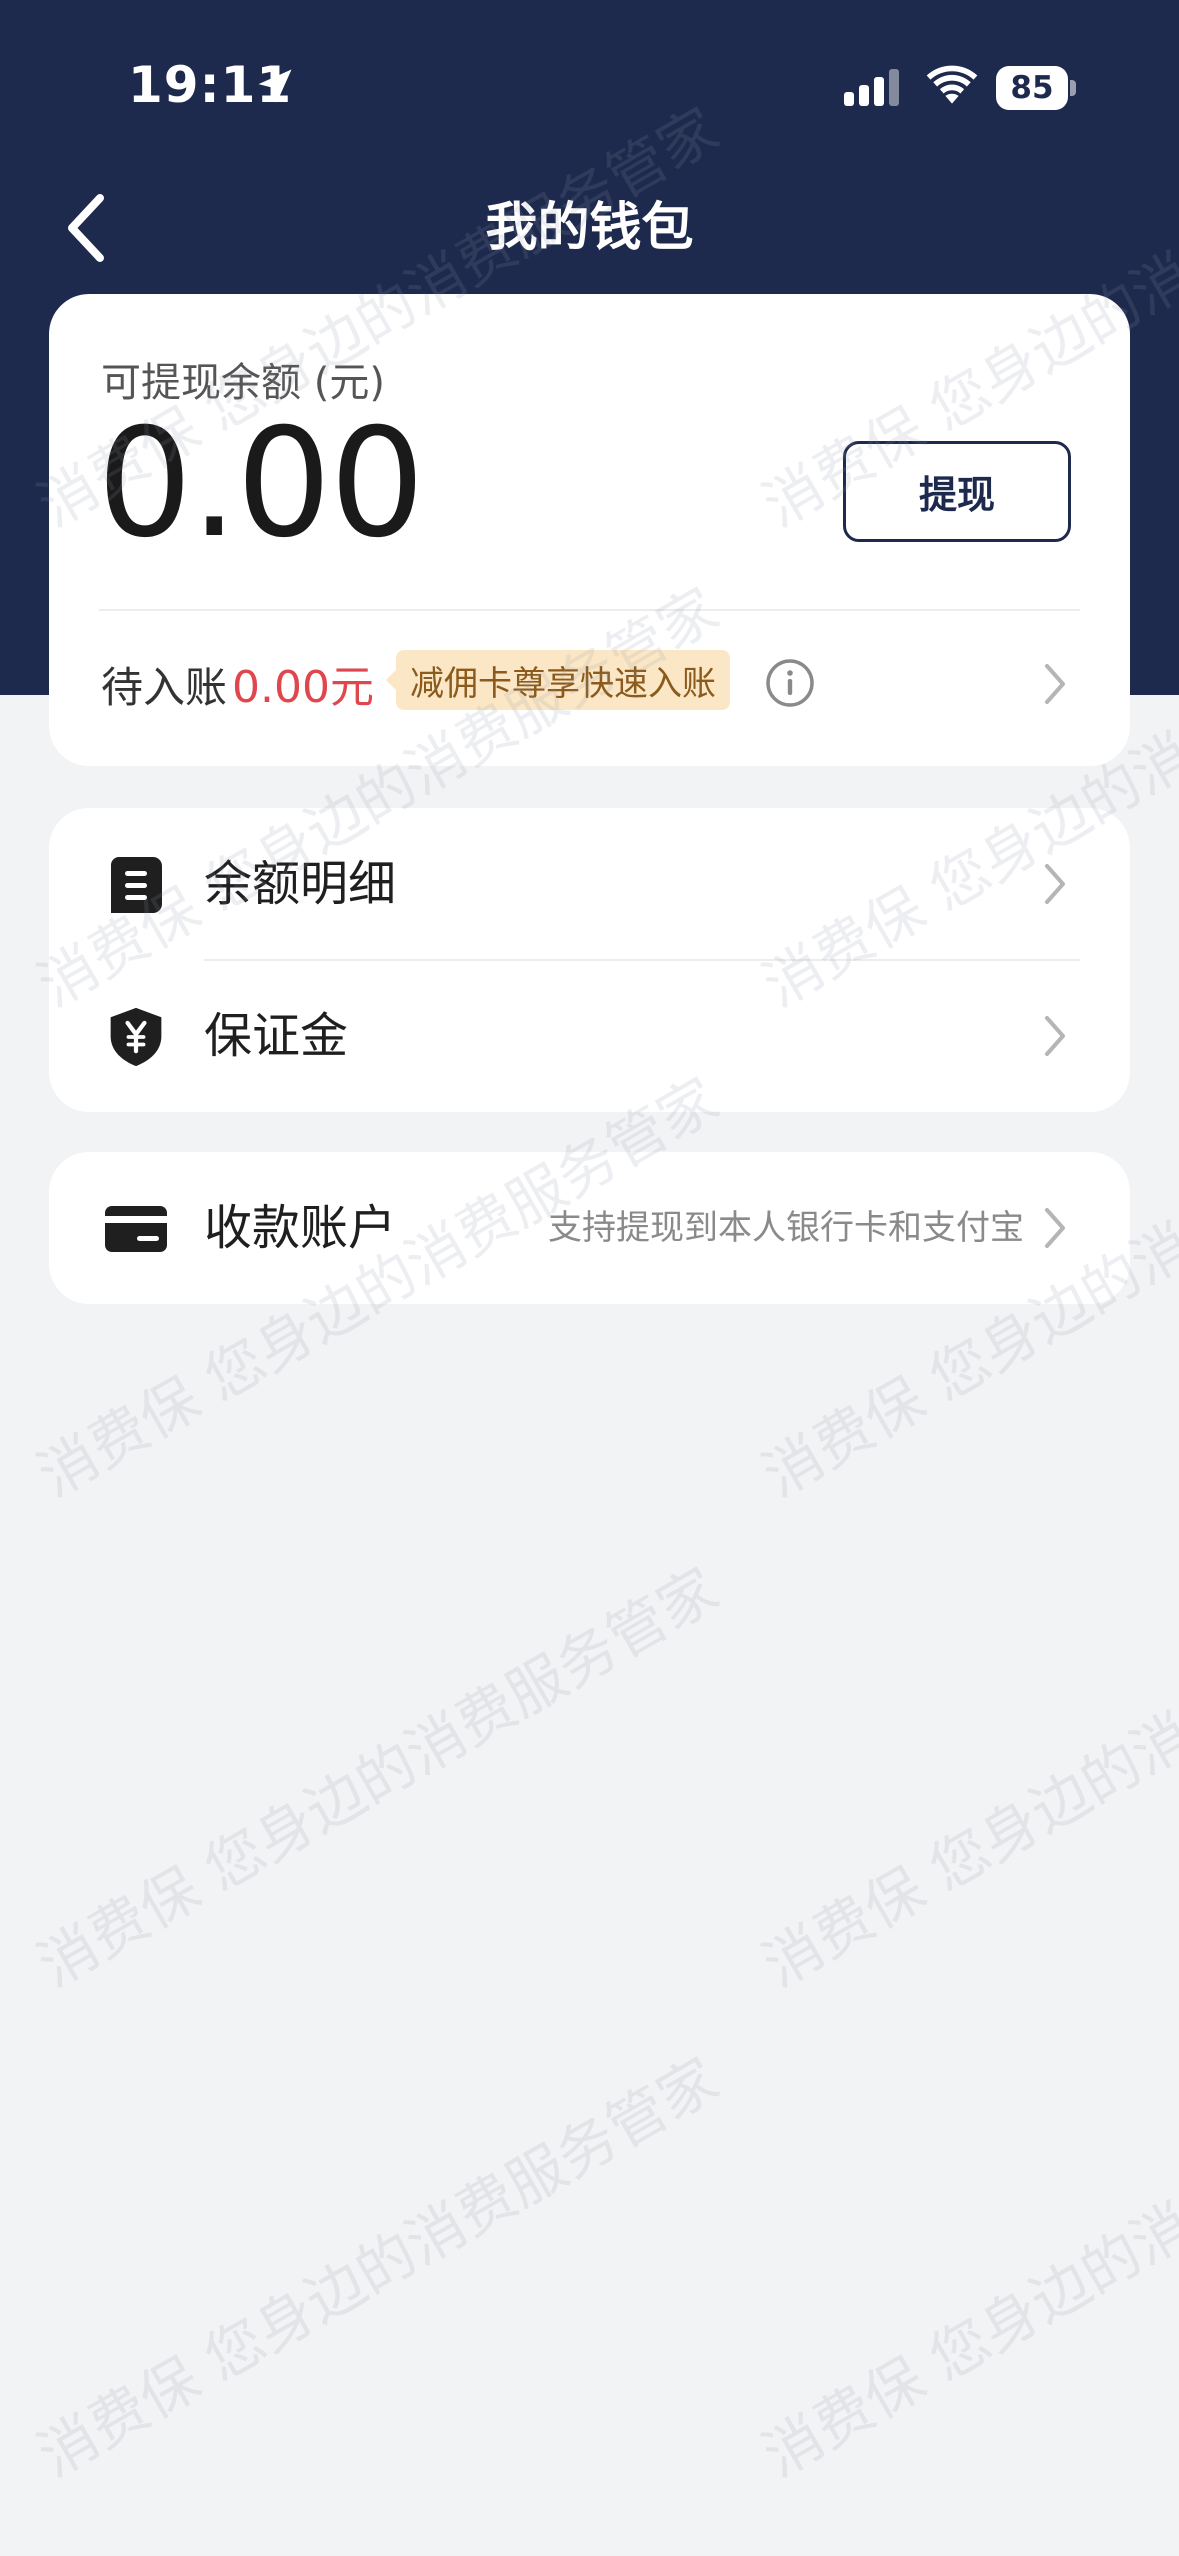  I want to click on menu-item-balance-details: 余额明细, so click(589, 884).